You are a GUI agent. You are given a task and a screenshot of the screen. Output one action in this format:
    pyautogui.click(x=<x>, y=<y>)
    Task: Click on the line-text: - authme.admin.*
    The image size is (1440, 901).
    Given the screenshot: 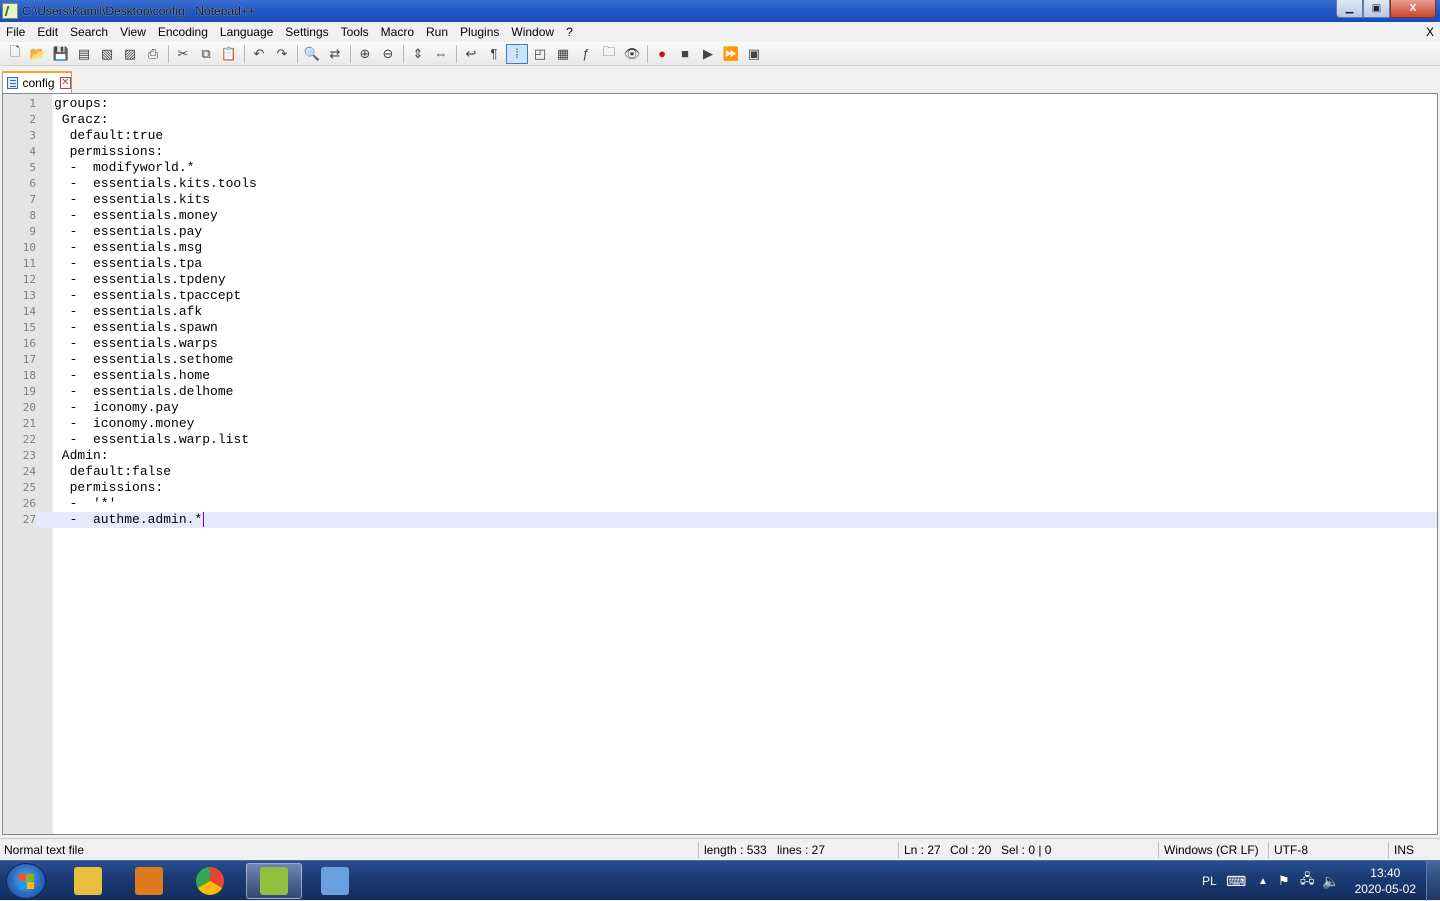 What is the action you would take?
    pyautogui.click(x=129, y=520)
    